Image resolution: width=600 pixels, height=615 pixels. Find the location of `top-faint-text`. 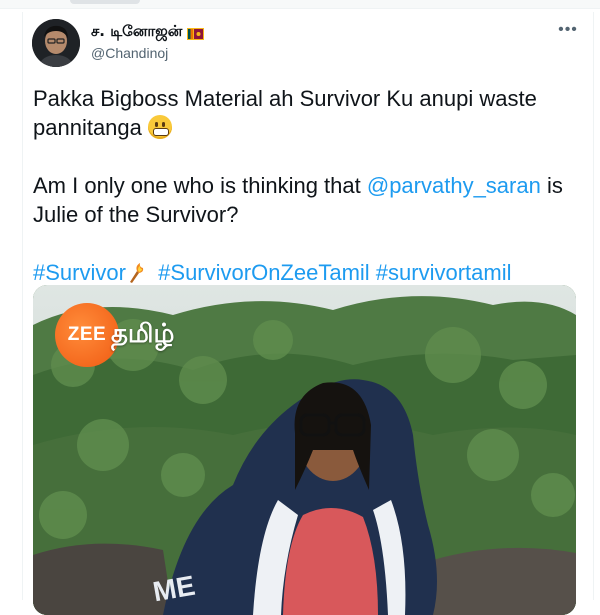

top-faint-text is located at coordinates (105, 2).